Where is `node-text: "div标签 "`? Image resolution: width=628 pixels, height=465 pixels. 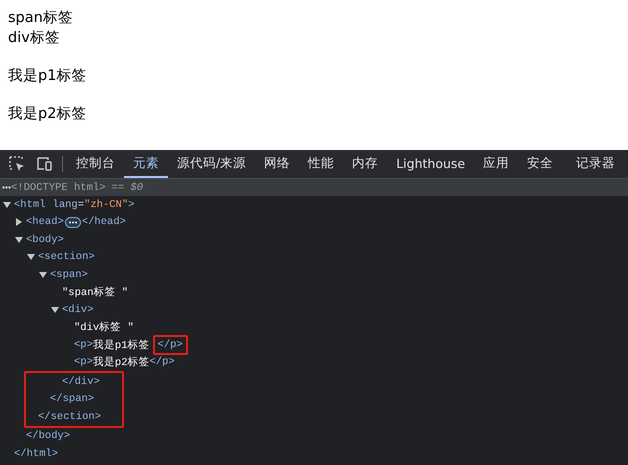 node-text: "div标签 " is located at coordinates (104, 327).